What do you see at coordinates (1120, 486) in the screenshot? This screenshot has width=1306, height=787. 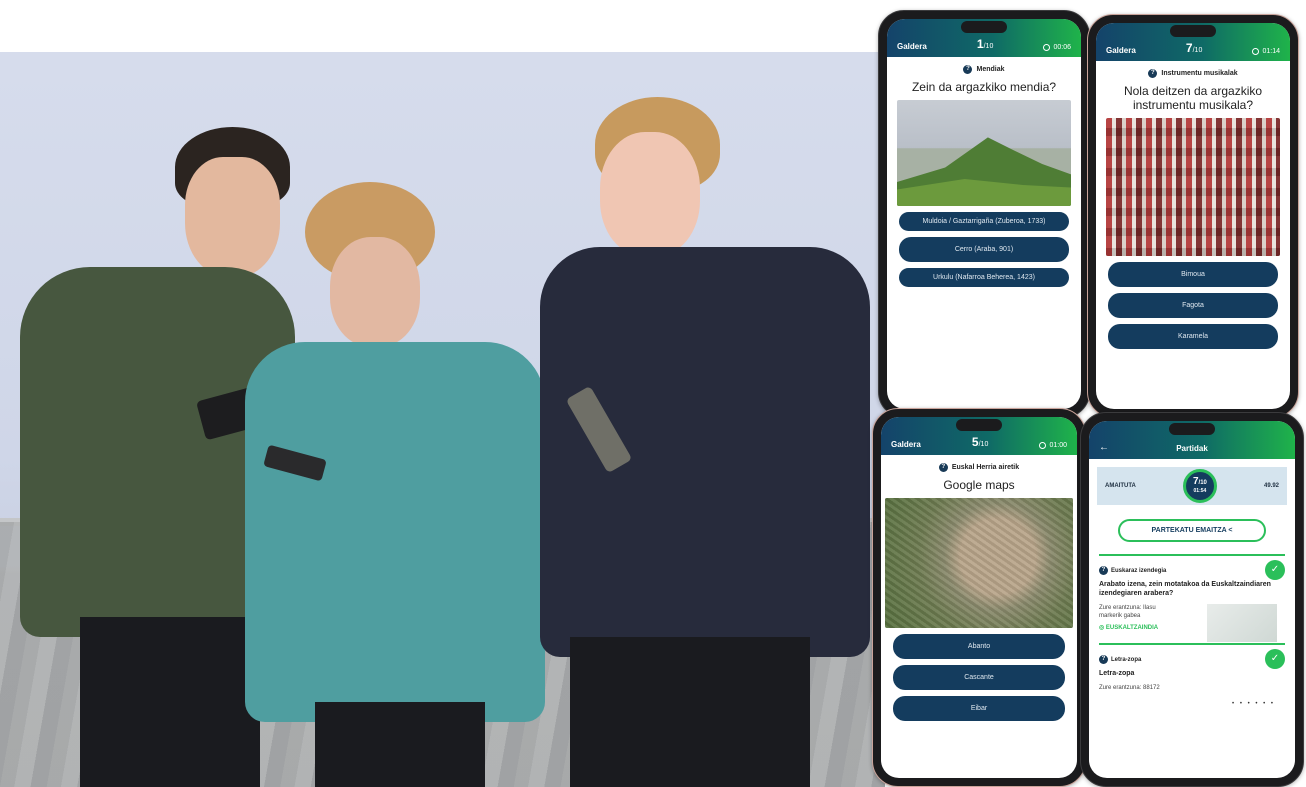 I see `status-label: AMAITUTA` at bounding box center [1120, 486].